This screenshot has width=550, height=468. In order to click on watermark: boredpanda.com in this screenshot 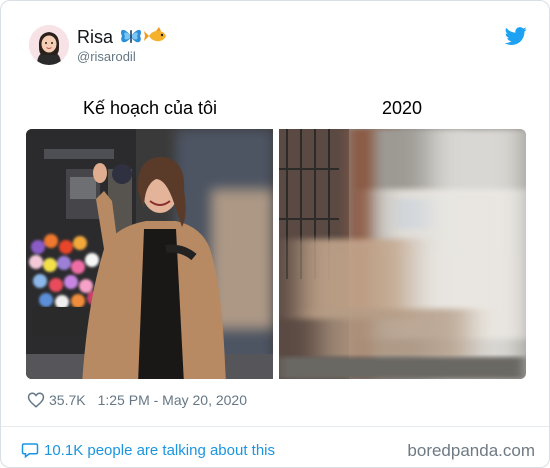, I will do `click(471, 450)`.